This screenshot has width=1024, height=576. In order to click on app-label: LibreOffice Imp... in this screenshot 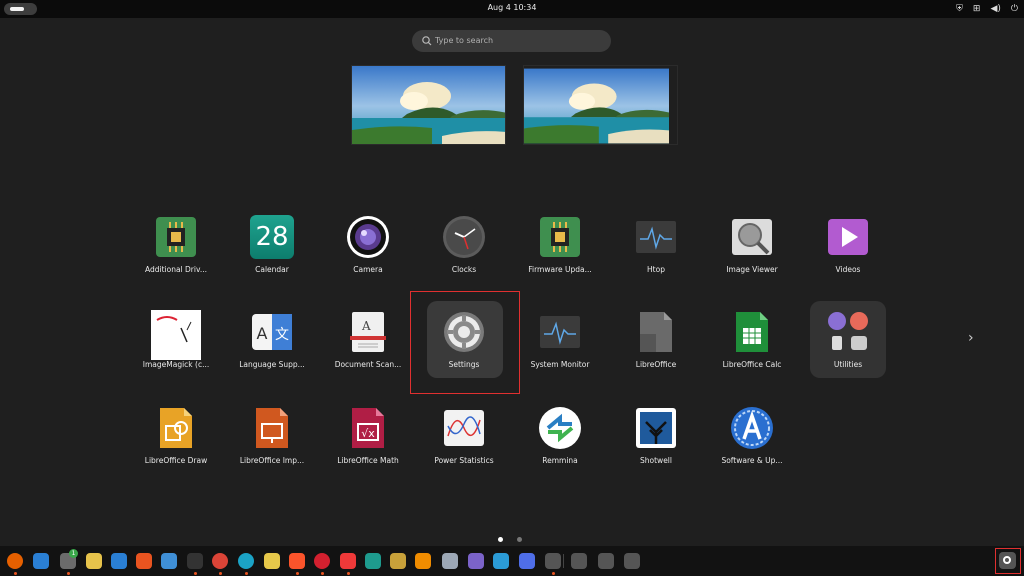, I will do `click(272, 460)`.